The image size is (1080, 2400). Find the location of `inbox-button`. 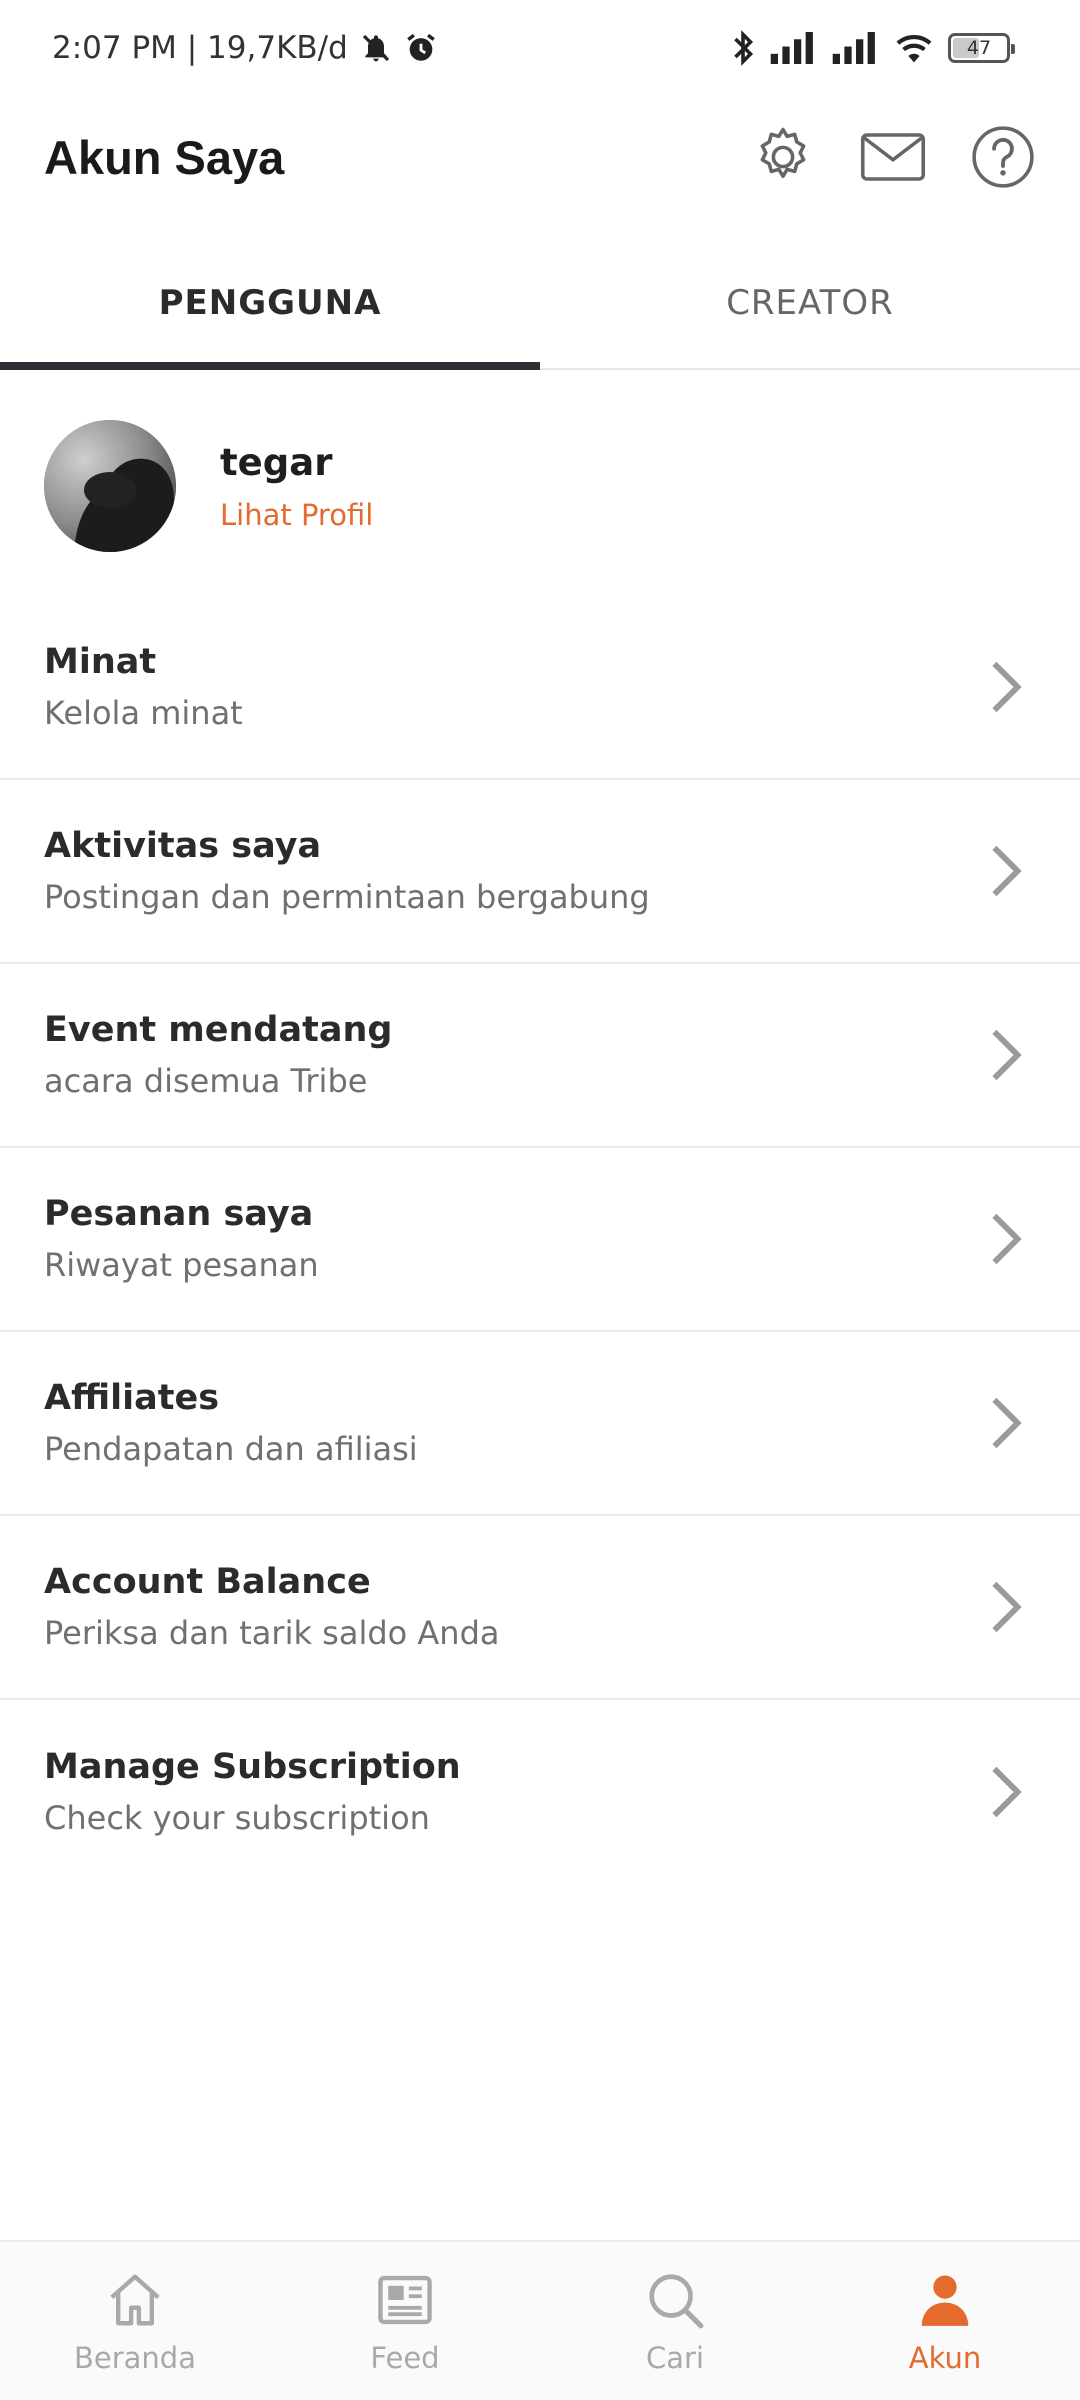

inbox-button is located at coordinates (893, 157).